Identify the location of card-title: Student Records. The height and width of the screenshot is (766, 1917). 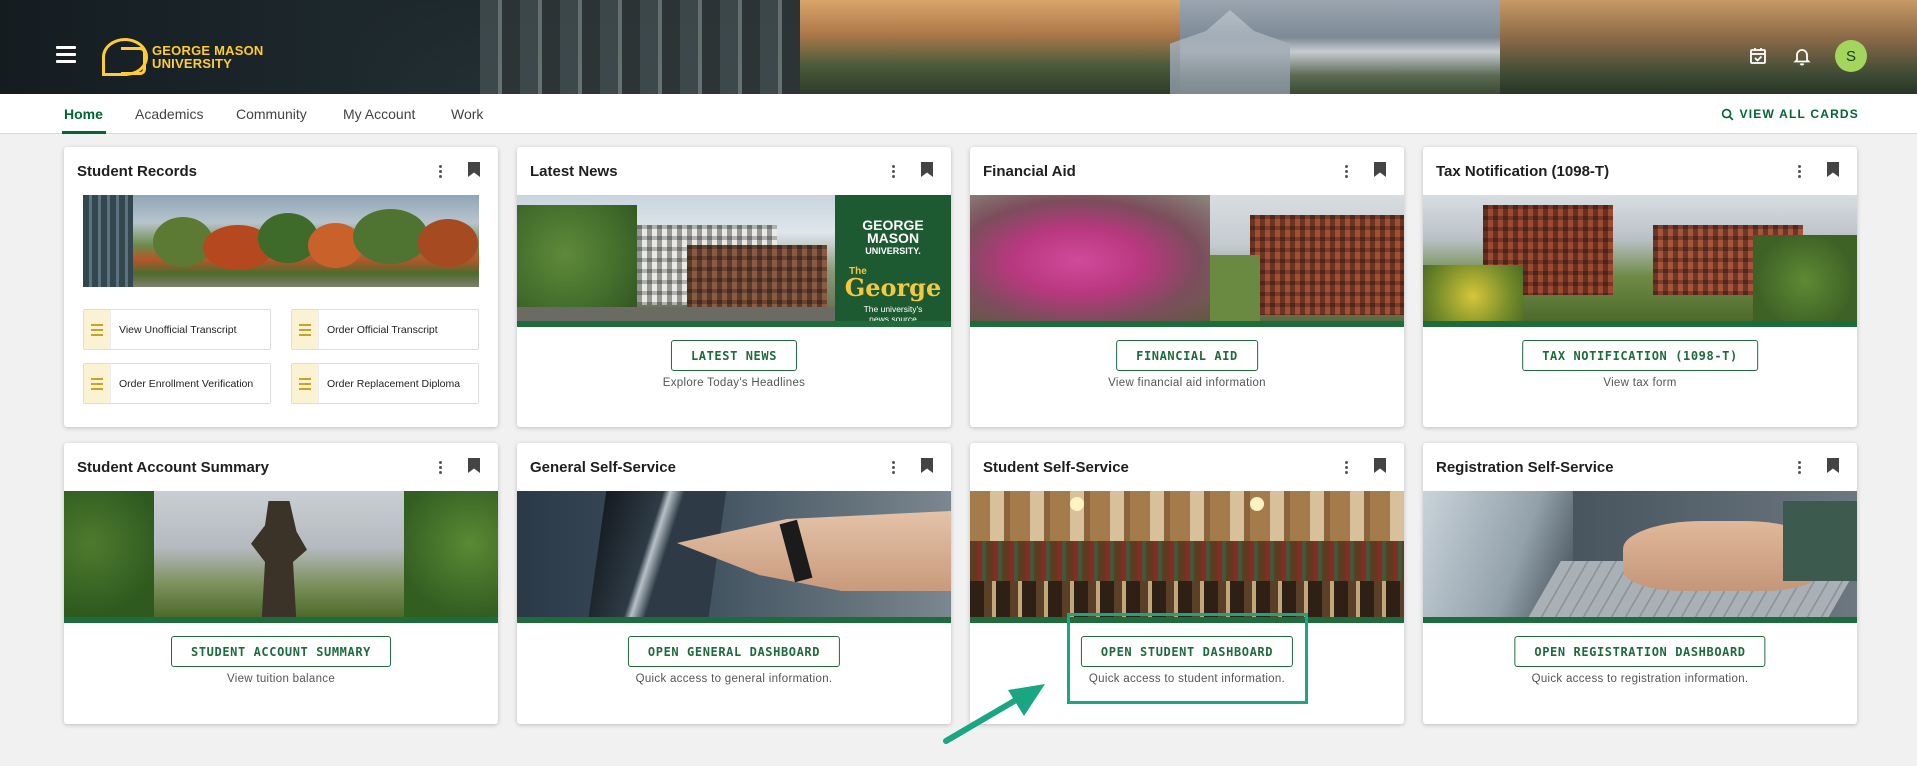
(137, 171).